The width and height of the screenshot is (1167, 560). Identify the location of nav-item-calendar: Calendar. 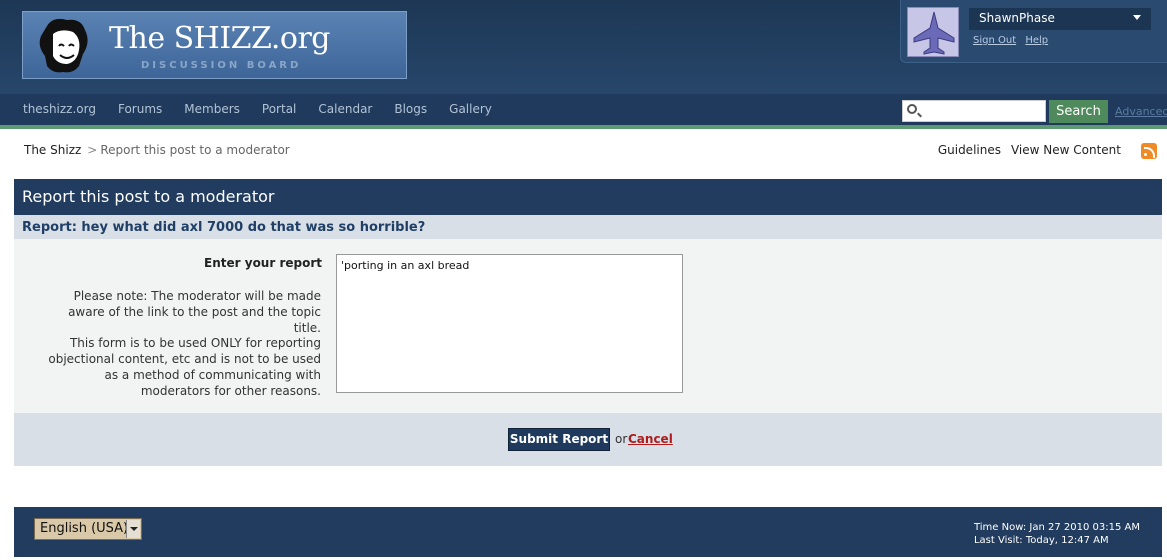
(345, 109).